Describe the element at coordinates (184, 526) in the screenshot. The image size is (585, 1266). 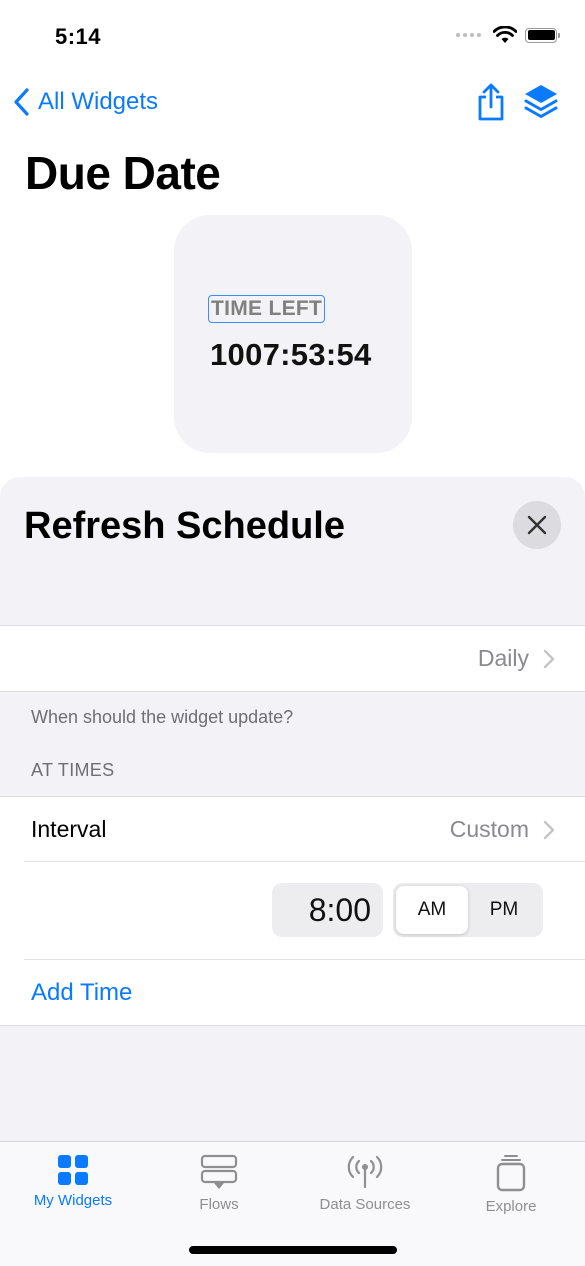
I see `sheet-title: Refresh Schedule` at that location.